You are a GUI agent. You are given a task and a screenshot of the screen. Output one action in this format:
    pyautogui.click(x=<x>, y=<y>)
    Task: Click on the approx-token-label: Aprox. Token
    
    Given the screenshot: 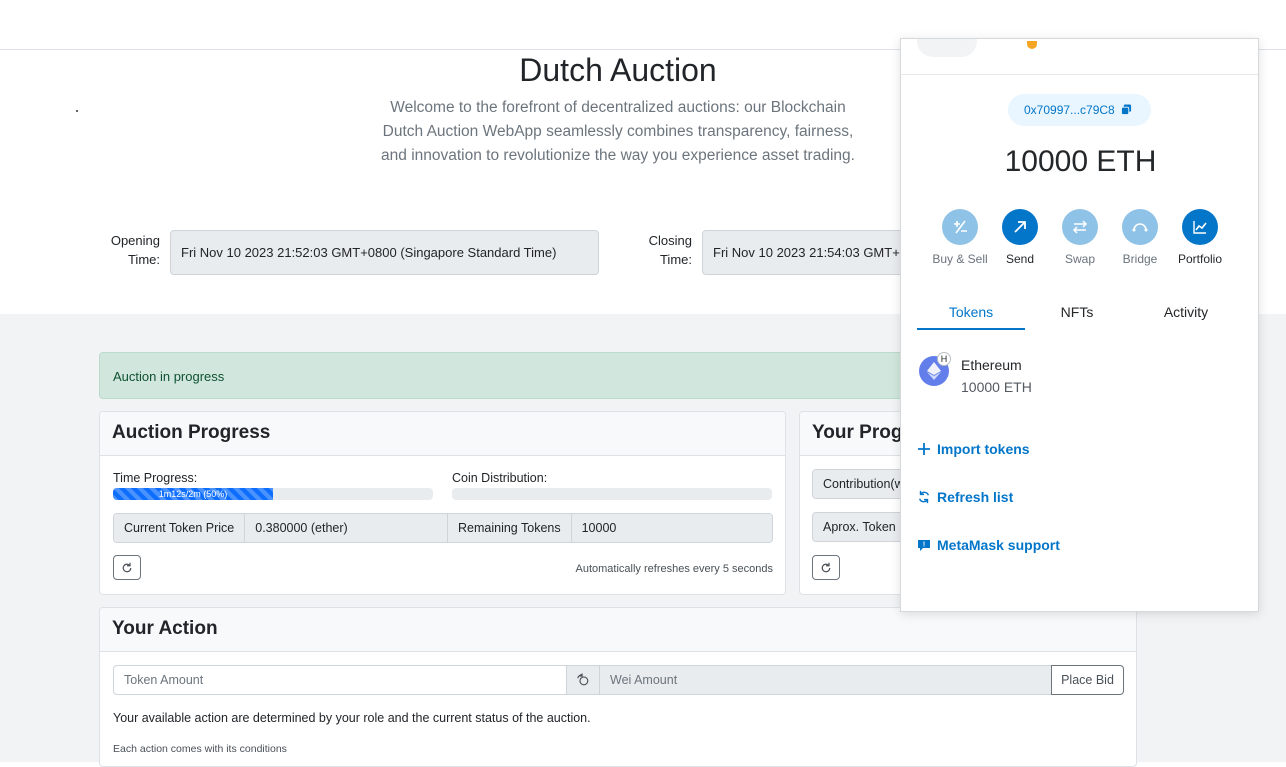 What is the action you would take?
    pyautogui.click(x=860, y=527)
    